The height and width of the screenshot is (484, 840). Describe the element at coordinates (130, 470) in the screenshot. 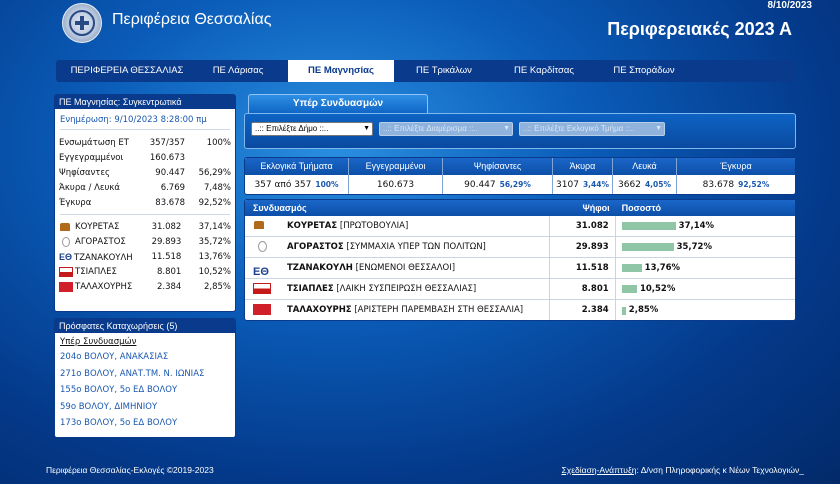

I see `footer-copyright: Περιφέρεια Θεσσαλίας-Εκλογές ©2019-2023` at that location.